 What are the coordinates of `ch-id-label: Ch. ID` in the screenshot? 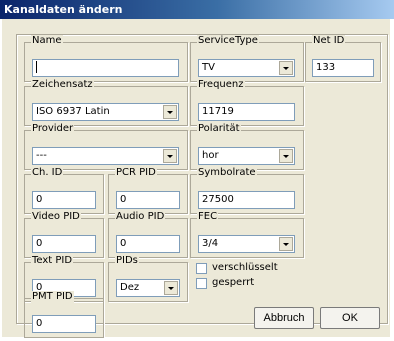 It's located at (47, 173).